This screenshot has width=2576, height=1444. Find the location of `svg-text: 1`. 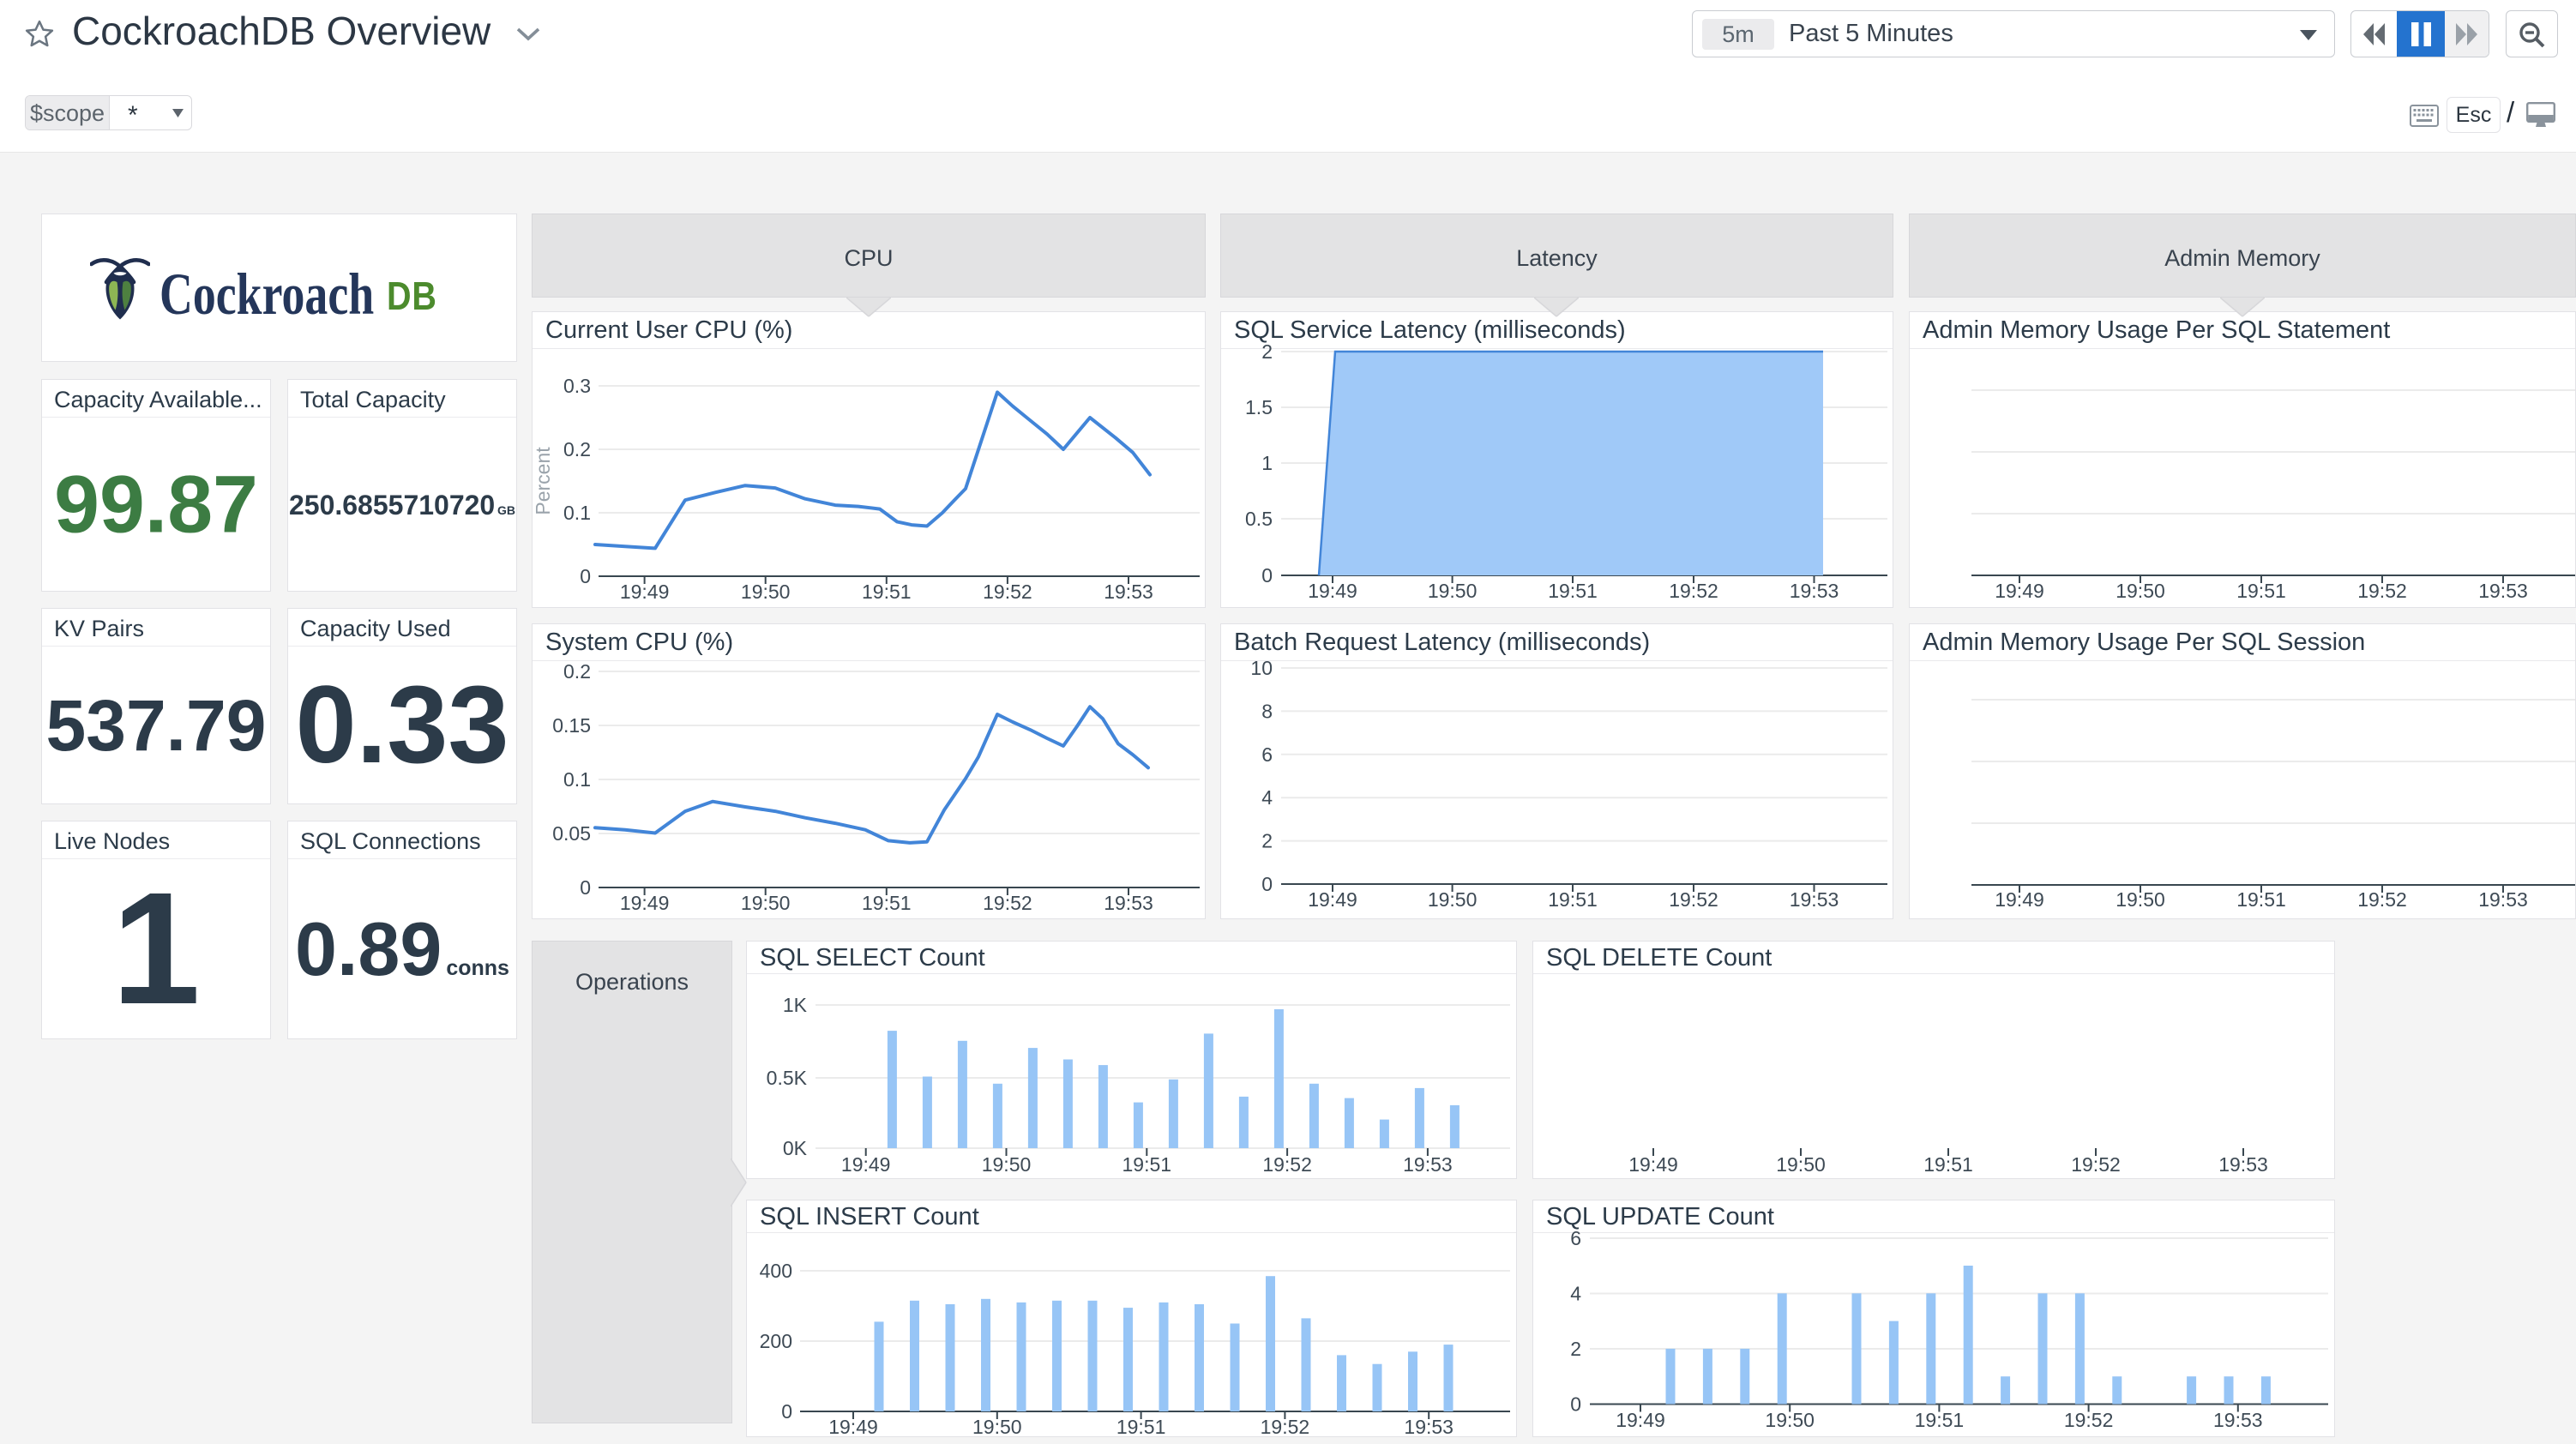

svg-text: 1 is located at coordinates (1267, 463).